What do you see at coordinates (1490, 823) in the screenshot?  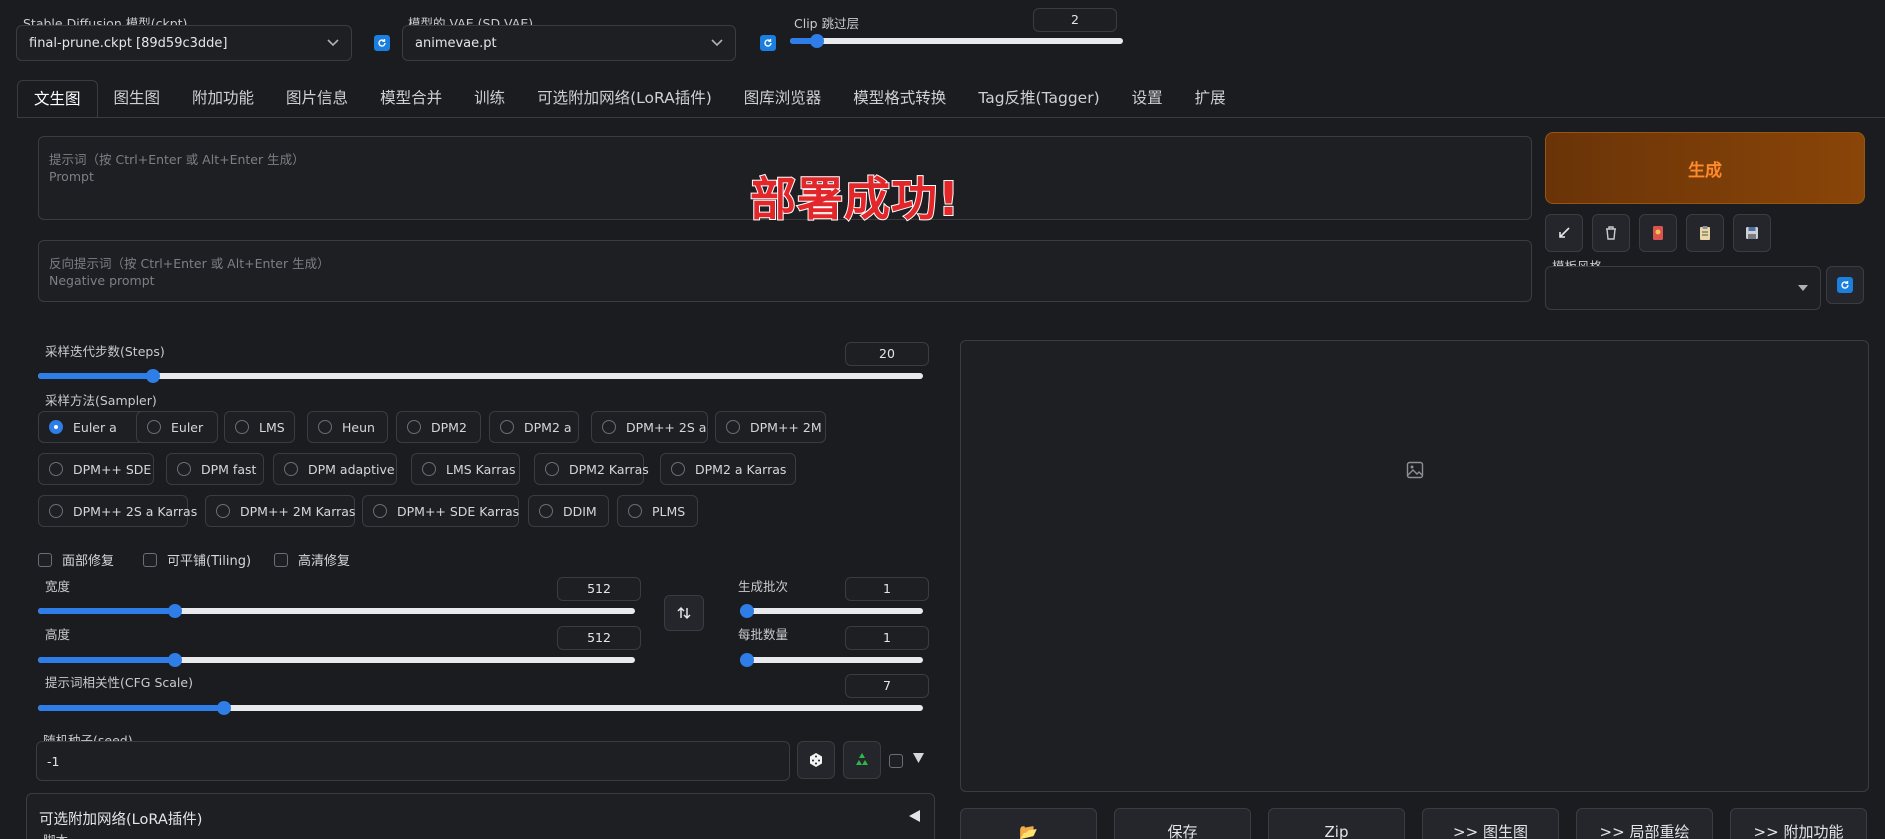 I see `send-to-img2img-button: >> 图生图` at bounding box center [1490, 823].